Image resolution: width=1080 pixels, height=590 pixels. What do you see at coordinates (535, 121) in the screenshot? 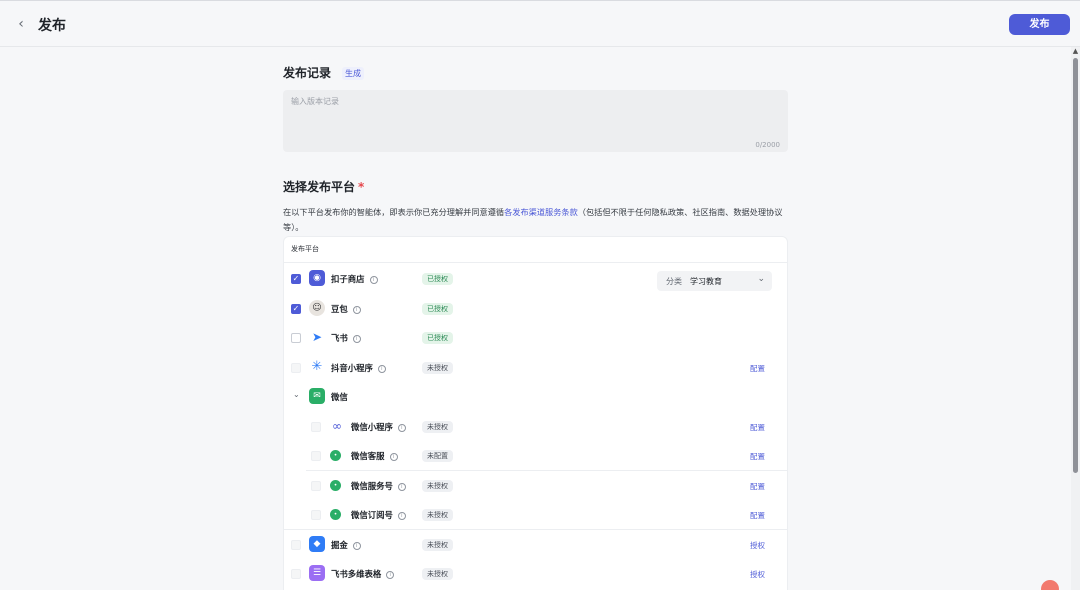
I see `version-record-input: 输入版本记录 0/2000` at bounding box center [535, 121].